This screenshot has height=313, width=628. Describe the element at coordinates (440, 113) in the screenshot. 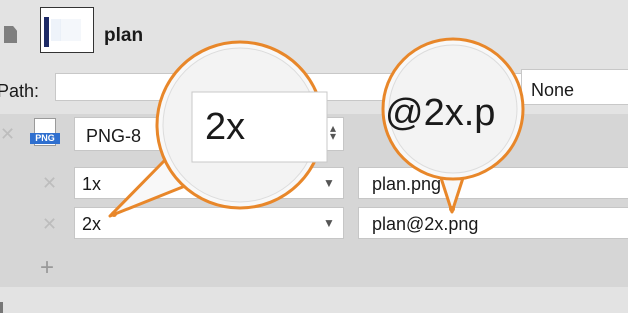

I see `callout-filename-text: @2x.p` at that location.